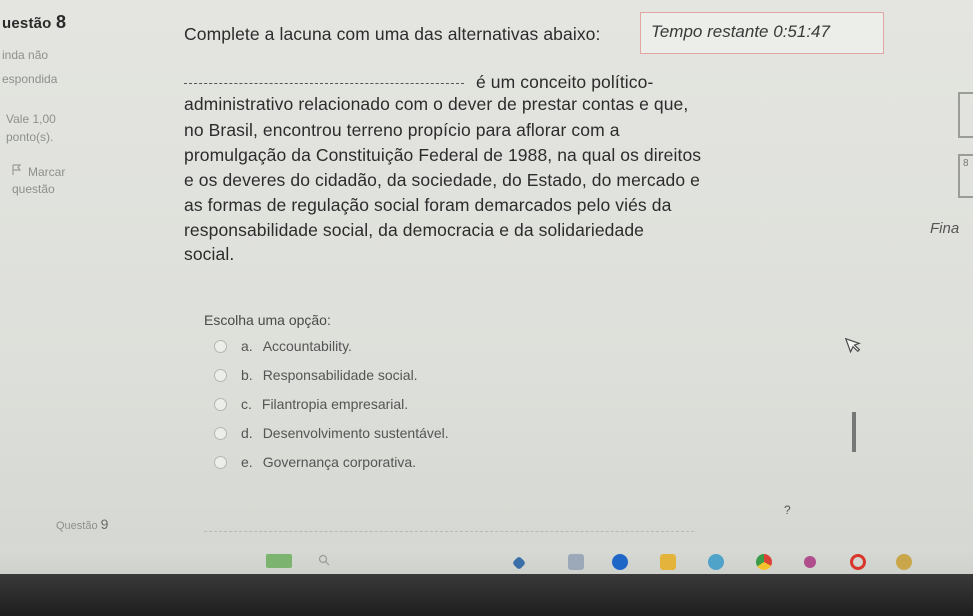 The width and height of the screenshot is (973, 616). I want to click on option-text: Responsabilidade social., so click(340, 375).